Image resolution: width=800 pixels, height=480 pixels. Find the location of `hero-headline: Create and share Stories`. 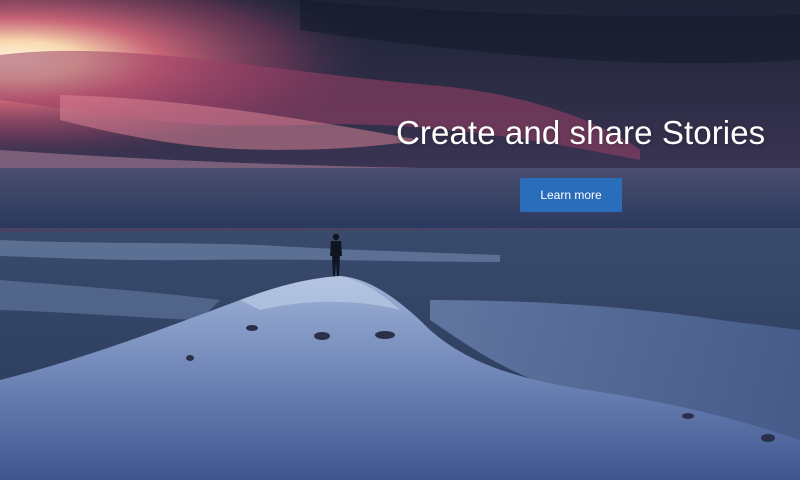

hero-headline: Create and share Stories is located at coordinates (581, 132).